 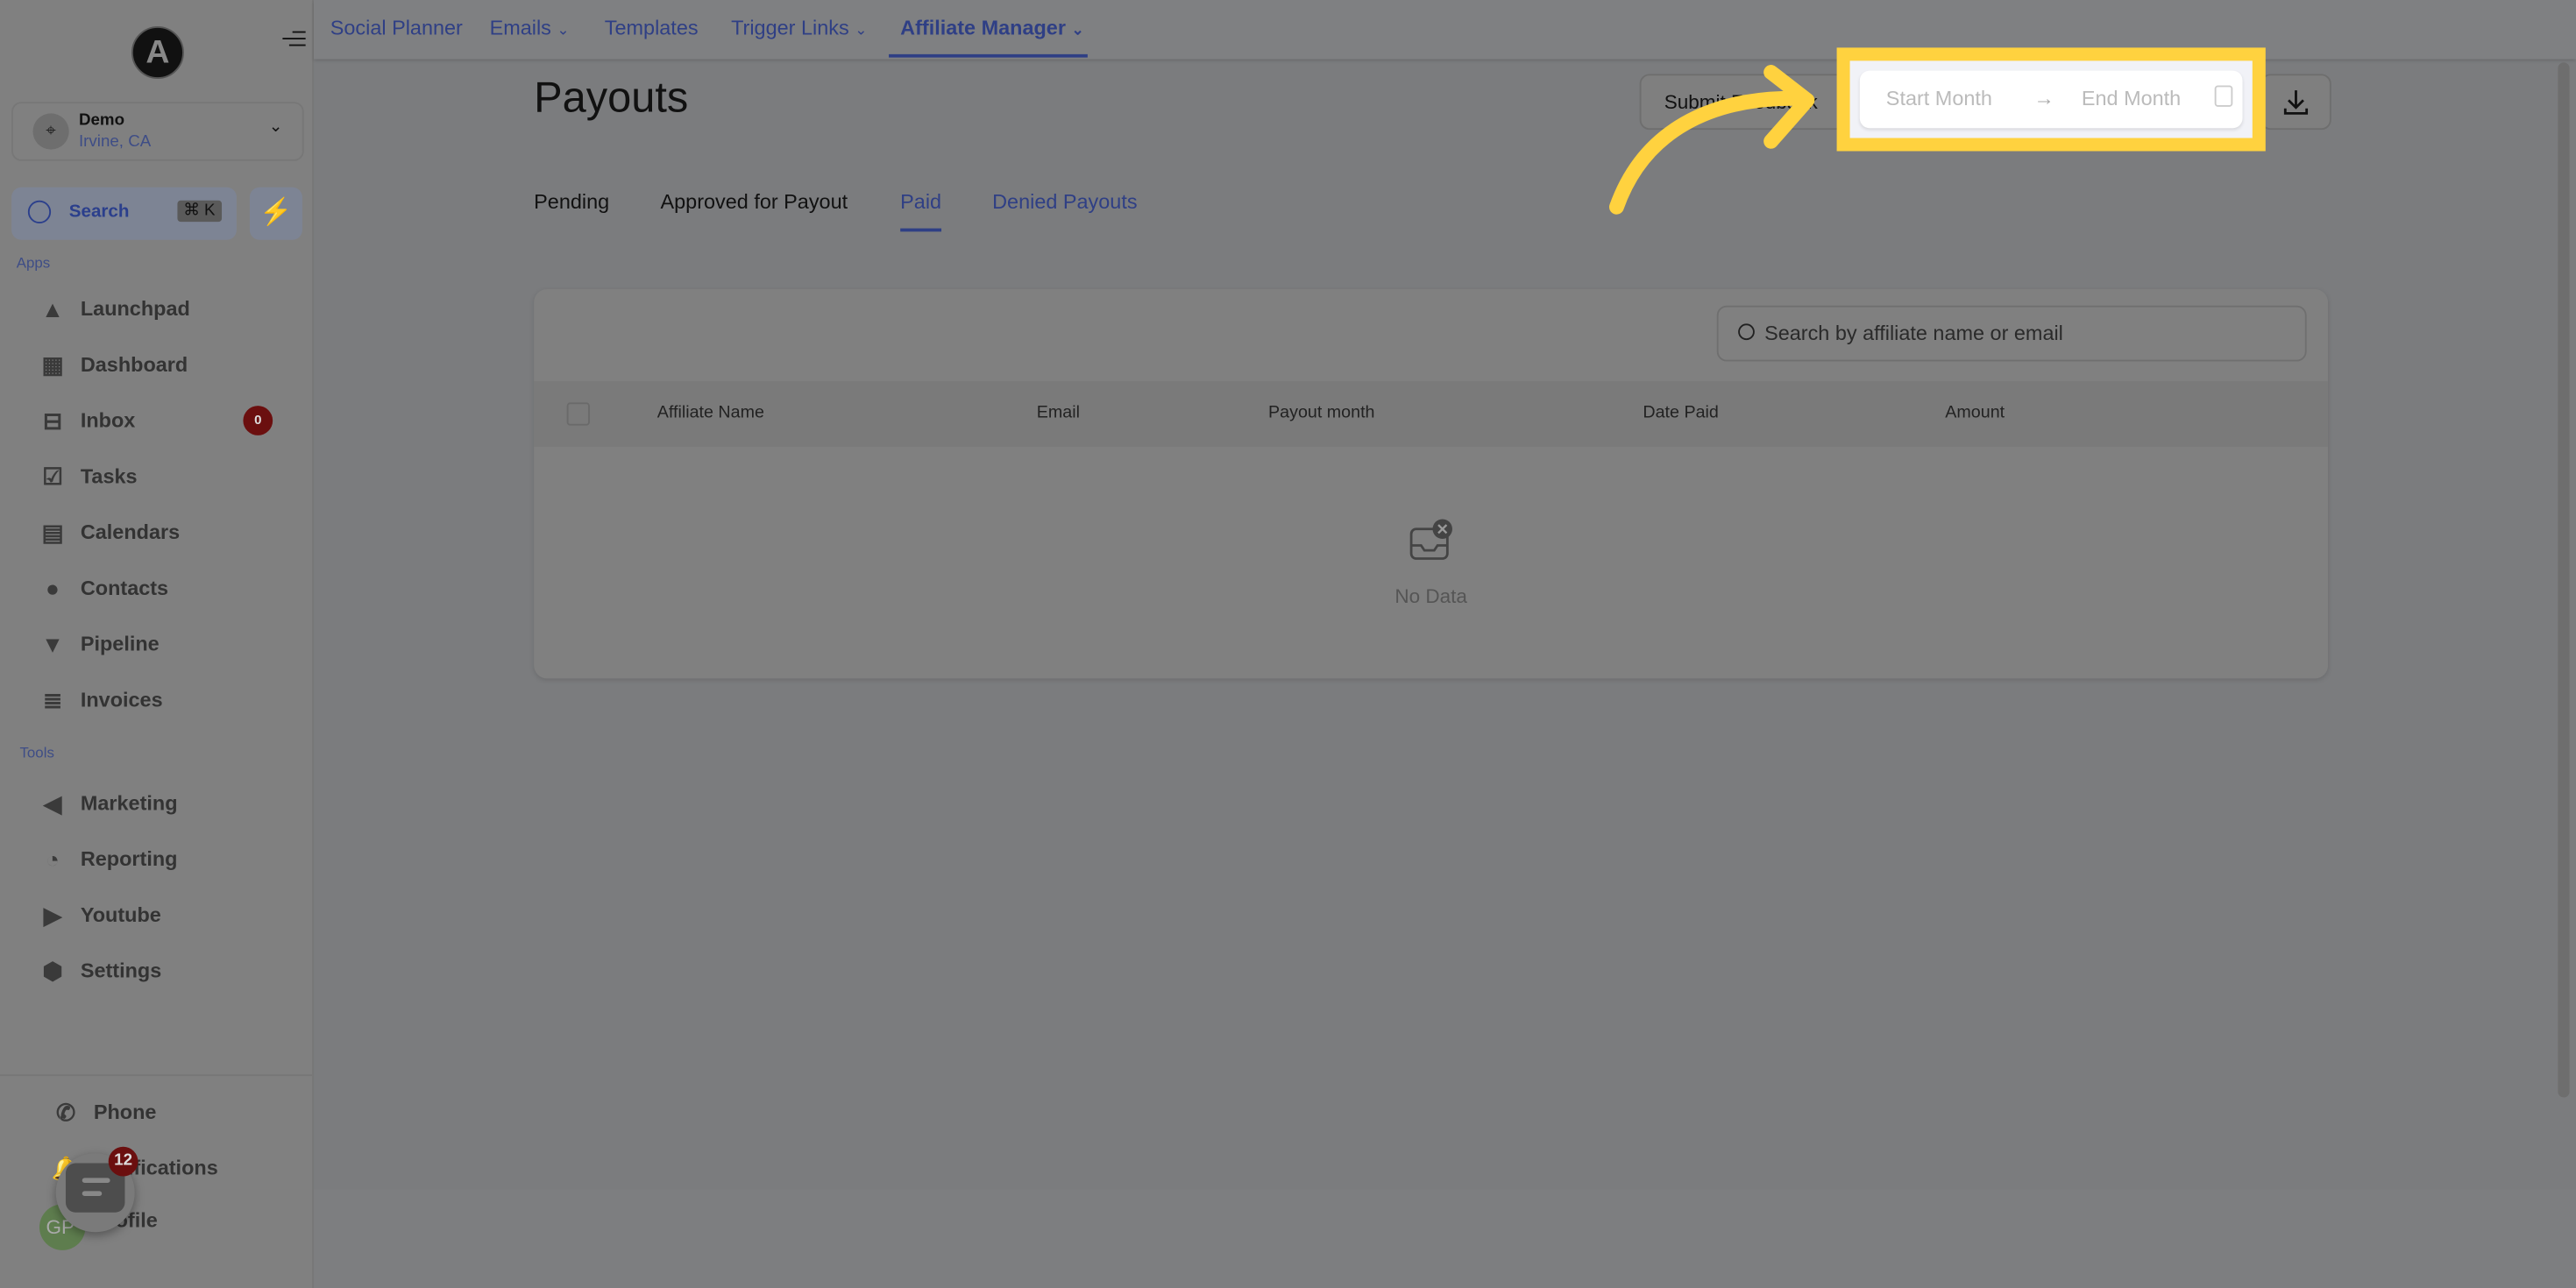 I want to click on search-placeholder: Search by affiliate name or email, so click(x=1913, y=333).